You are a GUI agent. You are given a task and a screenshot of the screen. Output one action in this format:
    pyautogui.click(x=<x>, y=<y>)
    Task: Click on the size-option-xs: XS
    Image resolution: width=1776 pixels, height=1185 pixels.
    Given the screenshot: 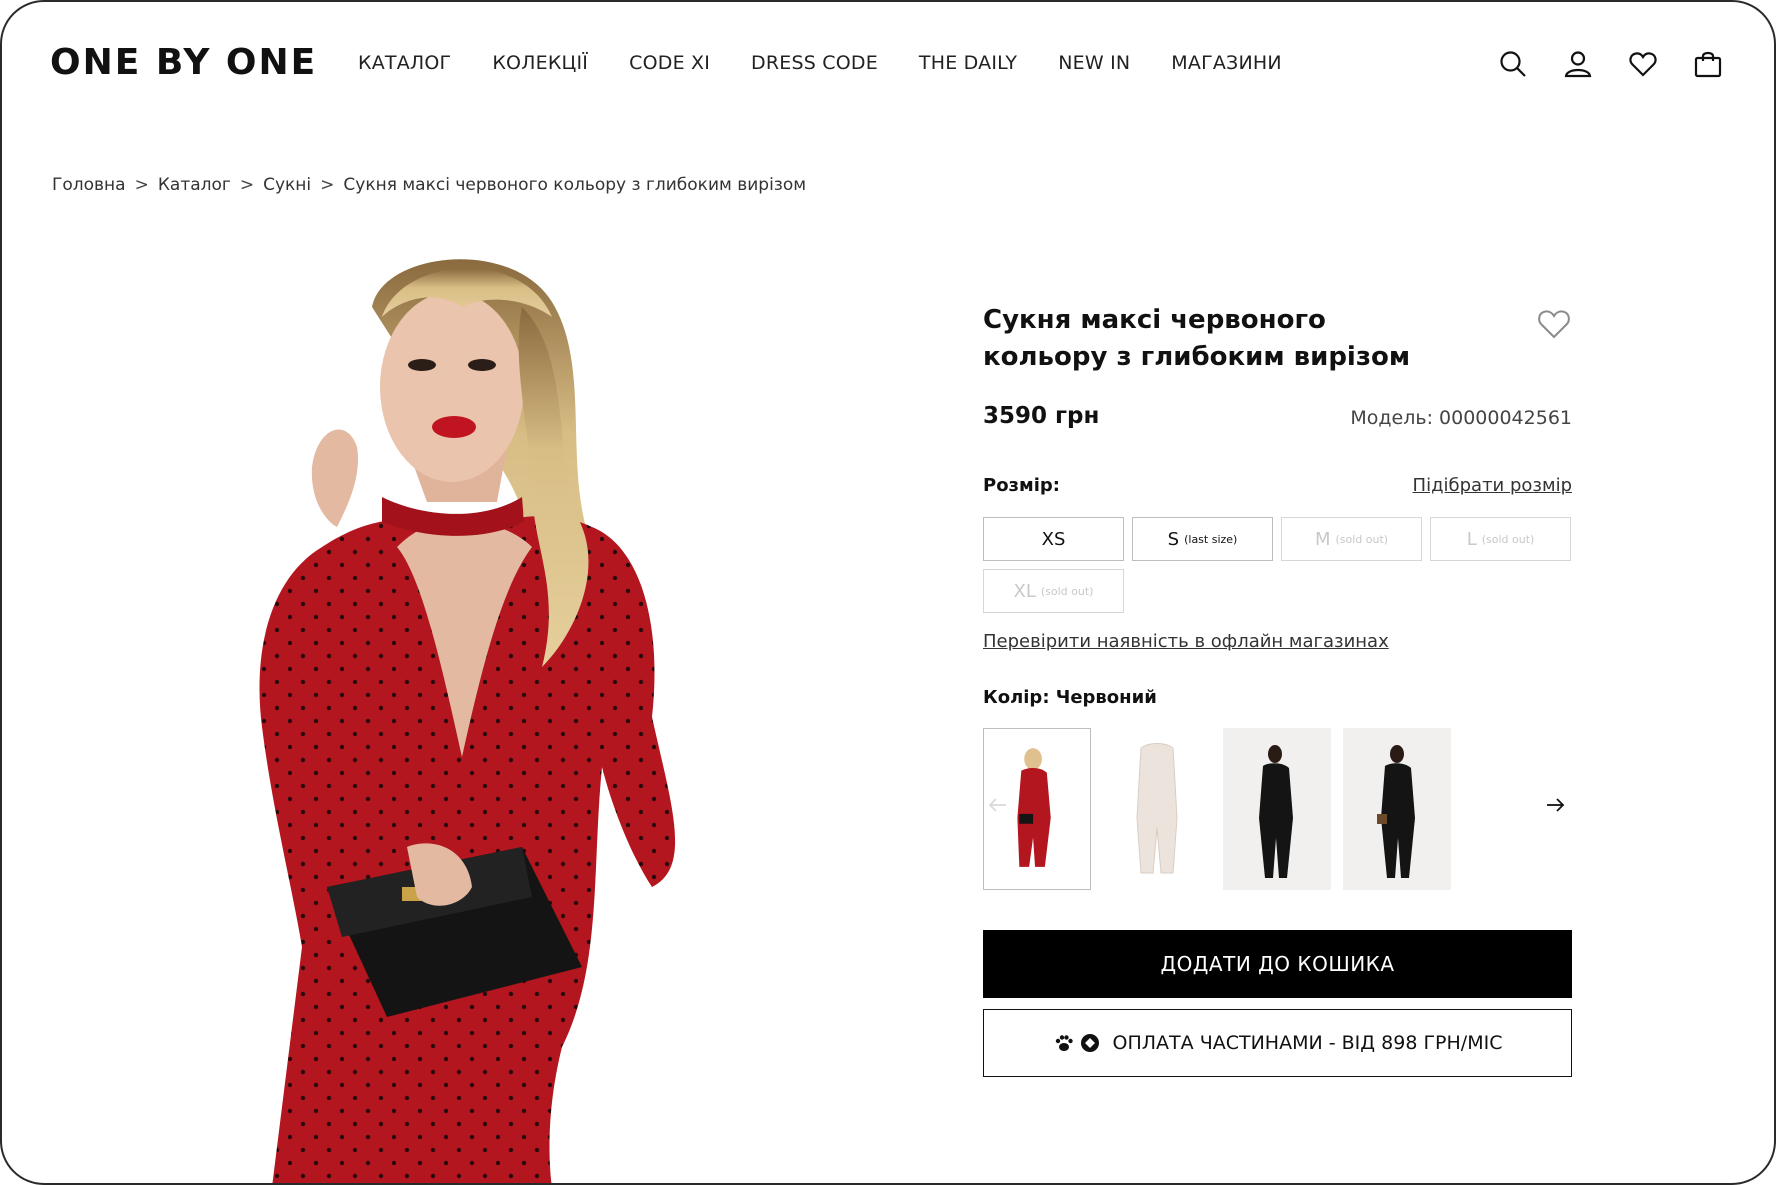 What is the action you would take?
    pyautogui.click(x=1053, y=539)
    